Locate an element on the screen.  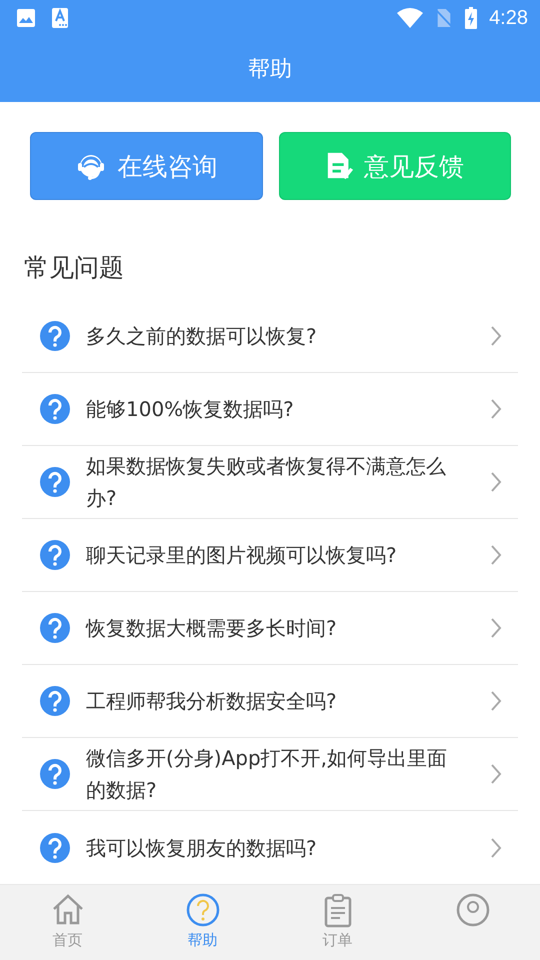
faq-item: 能够100%恢复数据吗? is located at coordinates (270, 409).